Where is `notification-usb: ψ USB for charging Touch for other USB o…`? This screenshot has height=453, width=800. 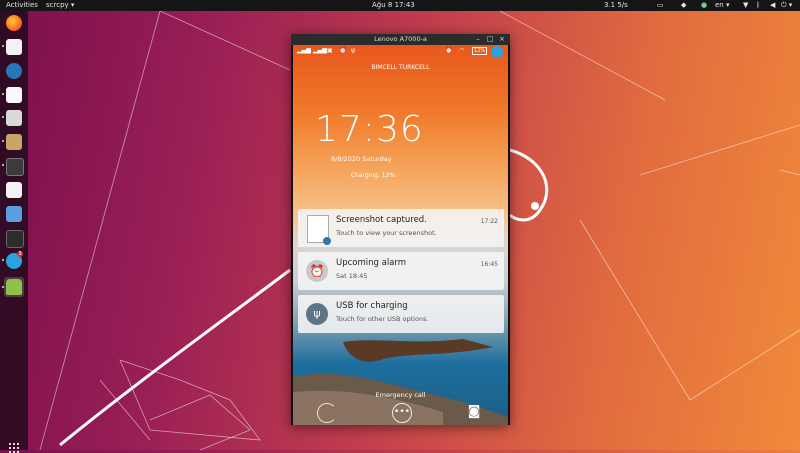 notification-usb: ψ USB for charging Touch for other USB o… is located at coordinates (401, 314).